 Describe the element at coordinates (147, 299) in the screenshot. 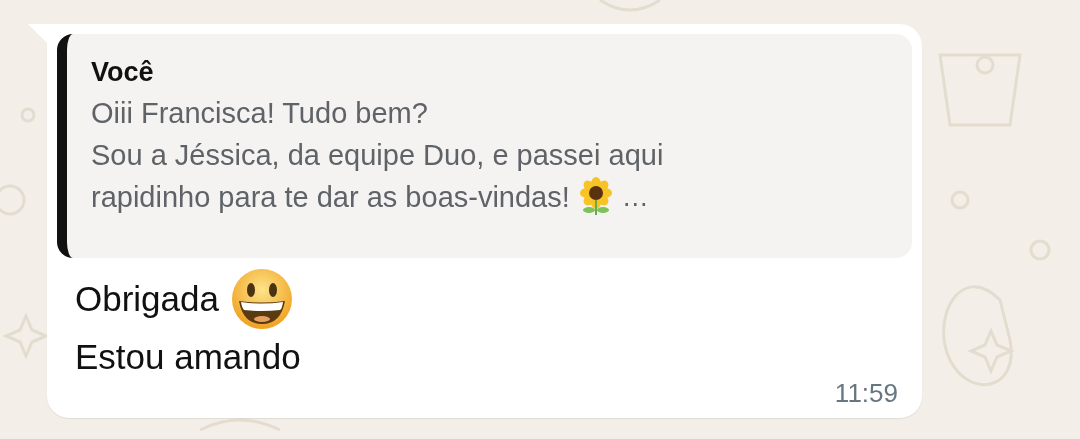

I see `message-text: Obrigada` at that location.